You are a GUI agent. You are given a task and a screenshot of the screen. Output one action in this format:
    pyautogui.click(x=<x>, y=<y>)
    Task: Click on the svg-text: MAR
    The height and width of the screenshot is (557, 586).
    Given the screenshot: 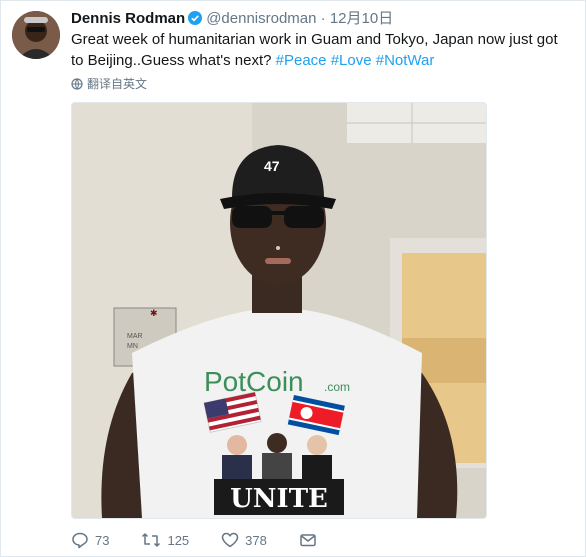 What is the action you would take?
    pyautogui.click(x=135, y=336)
    